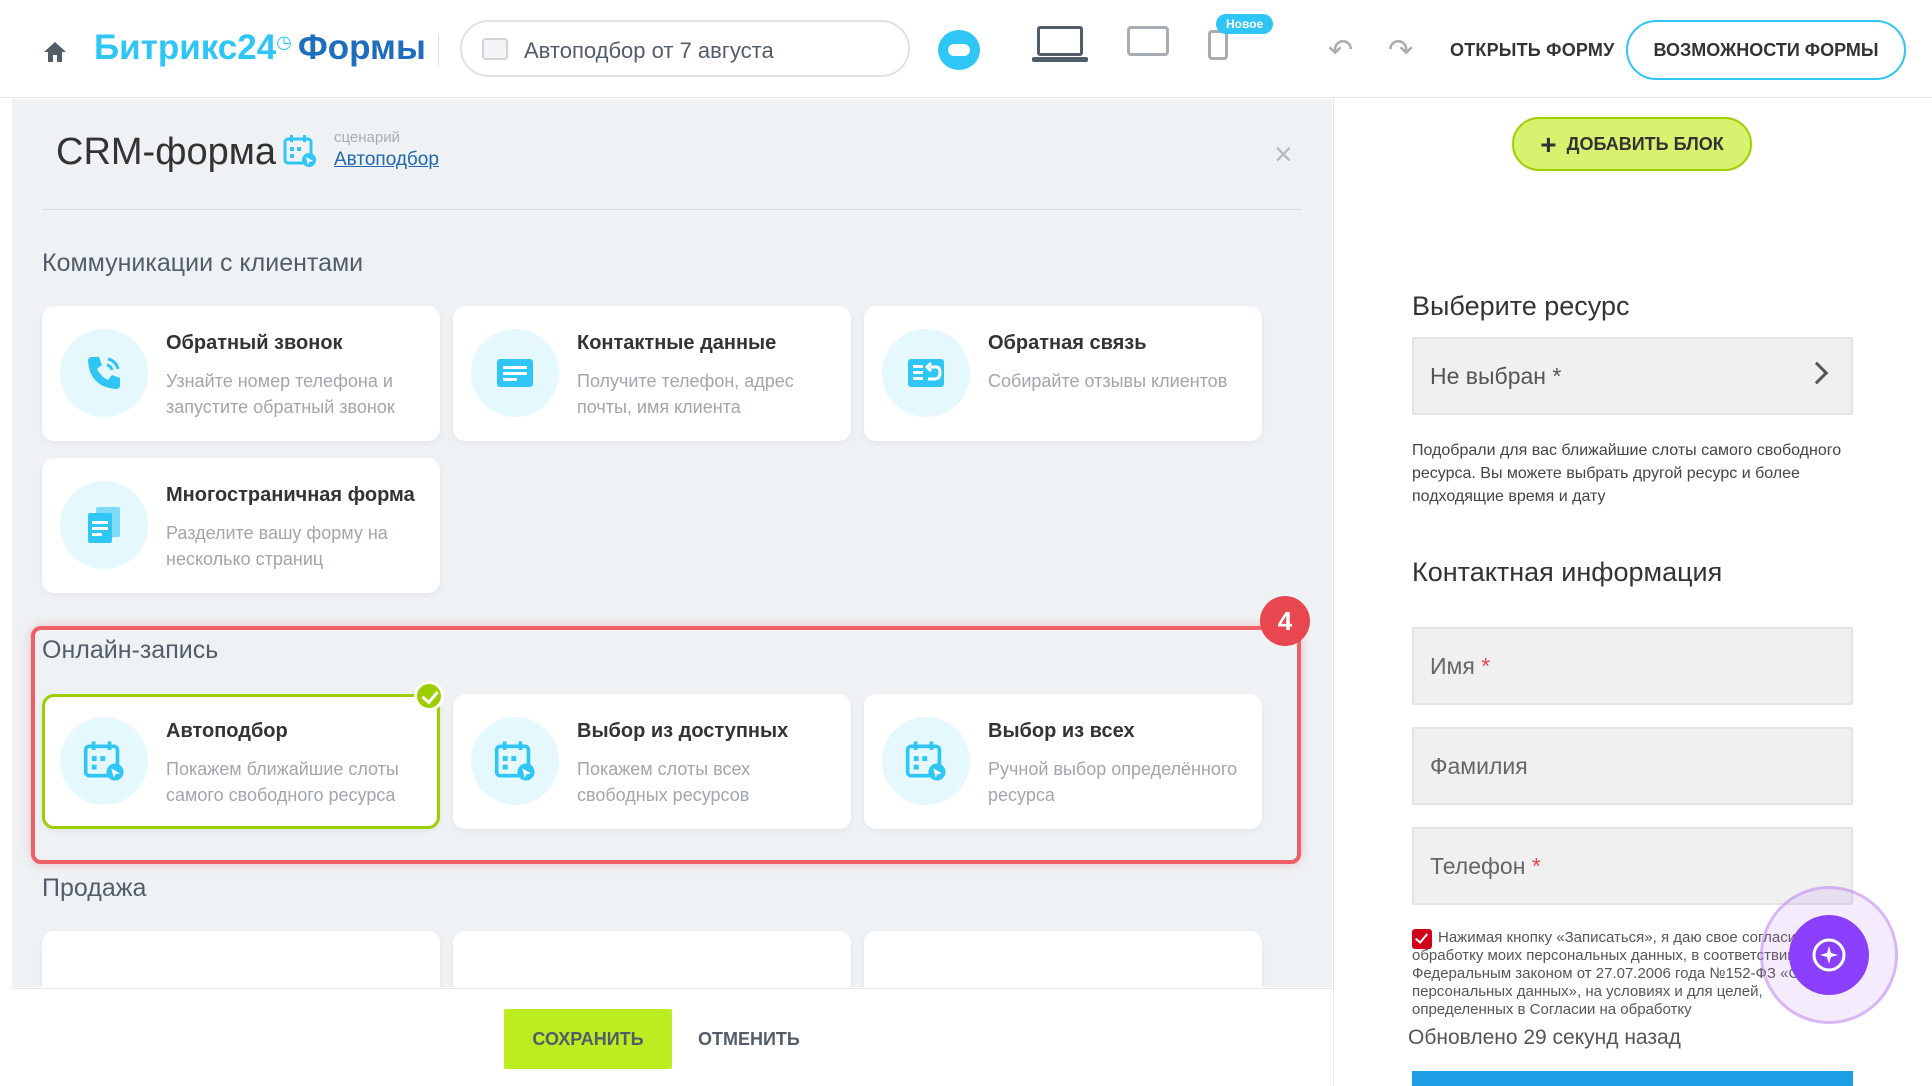 The image size is (1932, 1086). Describe the element at coordinates (1632, 666) in the screenshot. I see `first-name-field: Имя *` at that location.